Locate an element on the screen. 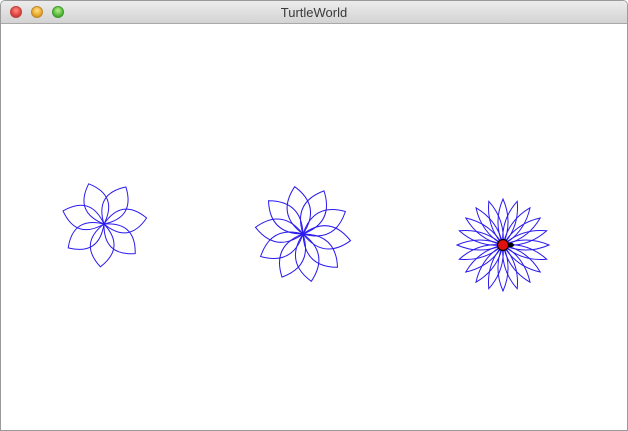  flower-10-petals is located at coordinates (303, 234).